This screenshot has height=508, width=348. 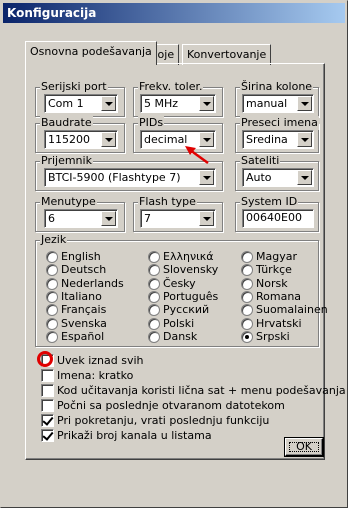 I want to click on tab-convert: Konvertovanje, so click(x=227, y=54).